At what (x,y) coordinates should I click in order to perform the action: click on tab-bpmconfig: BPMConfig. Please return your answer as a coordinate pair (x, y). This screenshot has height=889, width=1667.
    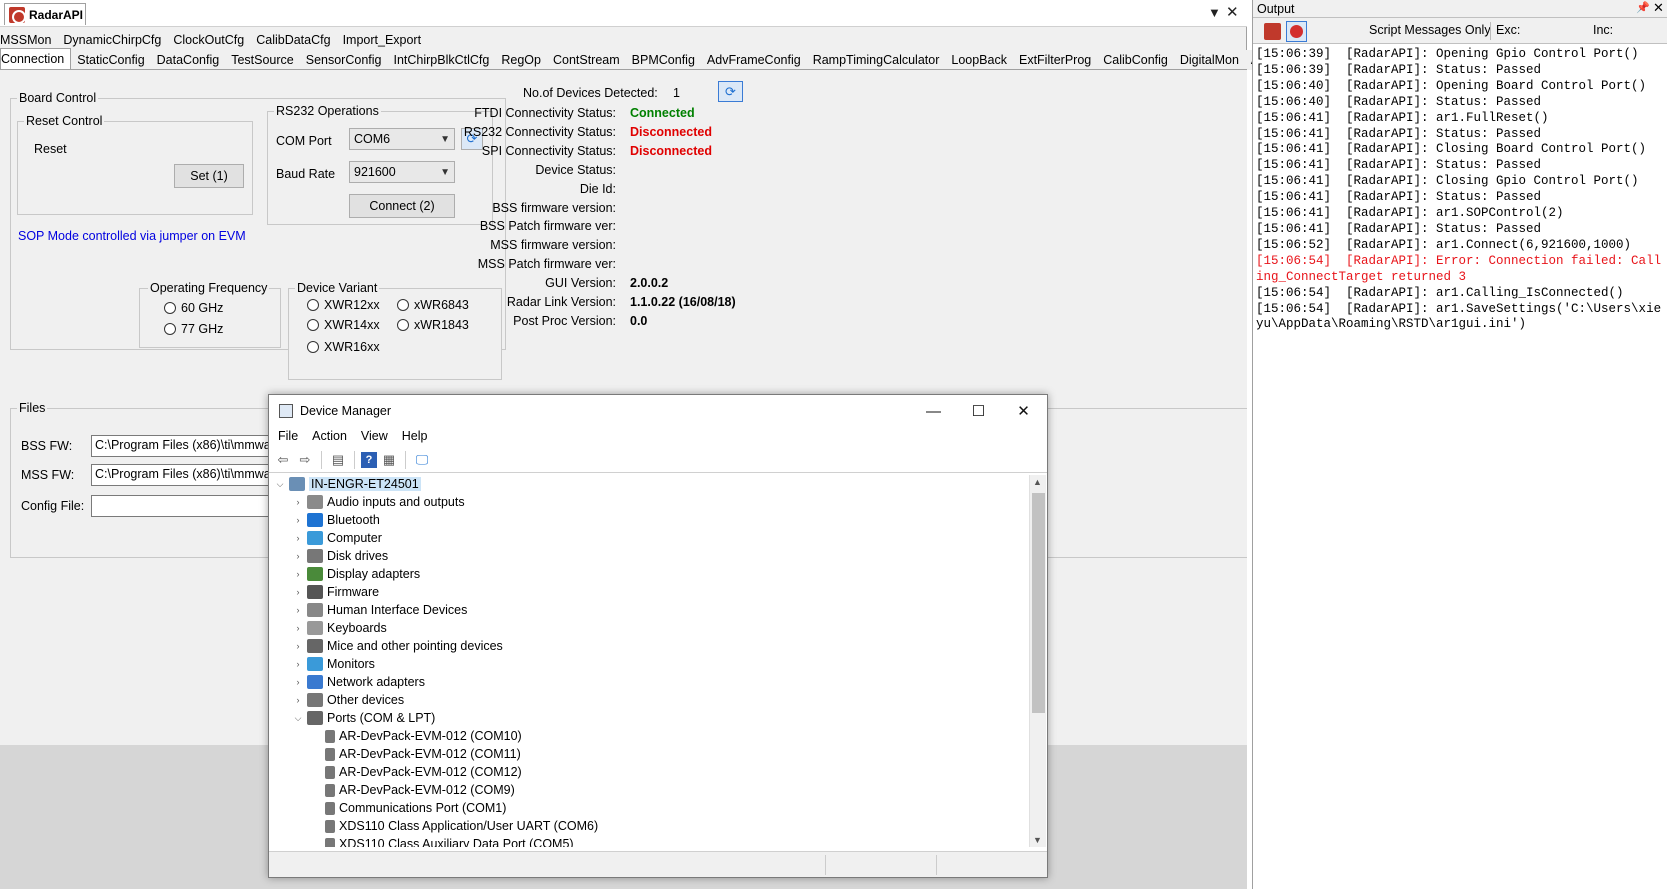
    Looking at the image, I should click on (663, 60).